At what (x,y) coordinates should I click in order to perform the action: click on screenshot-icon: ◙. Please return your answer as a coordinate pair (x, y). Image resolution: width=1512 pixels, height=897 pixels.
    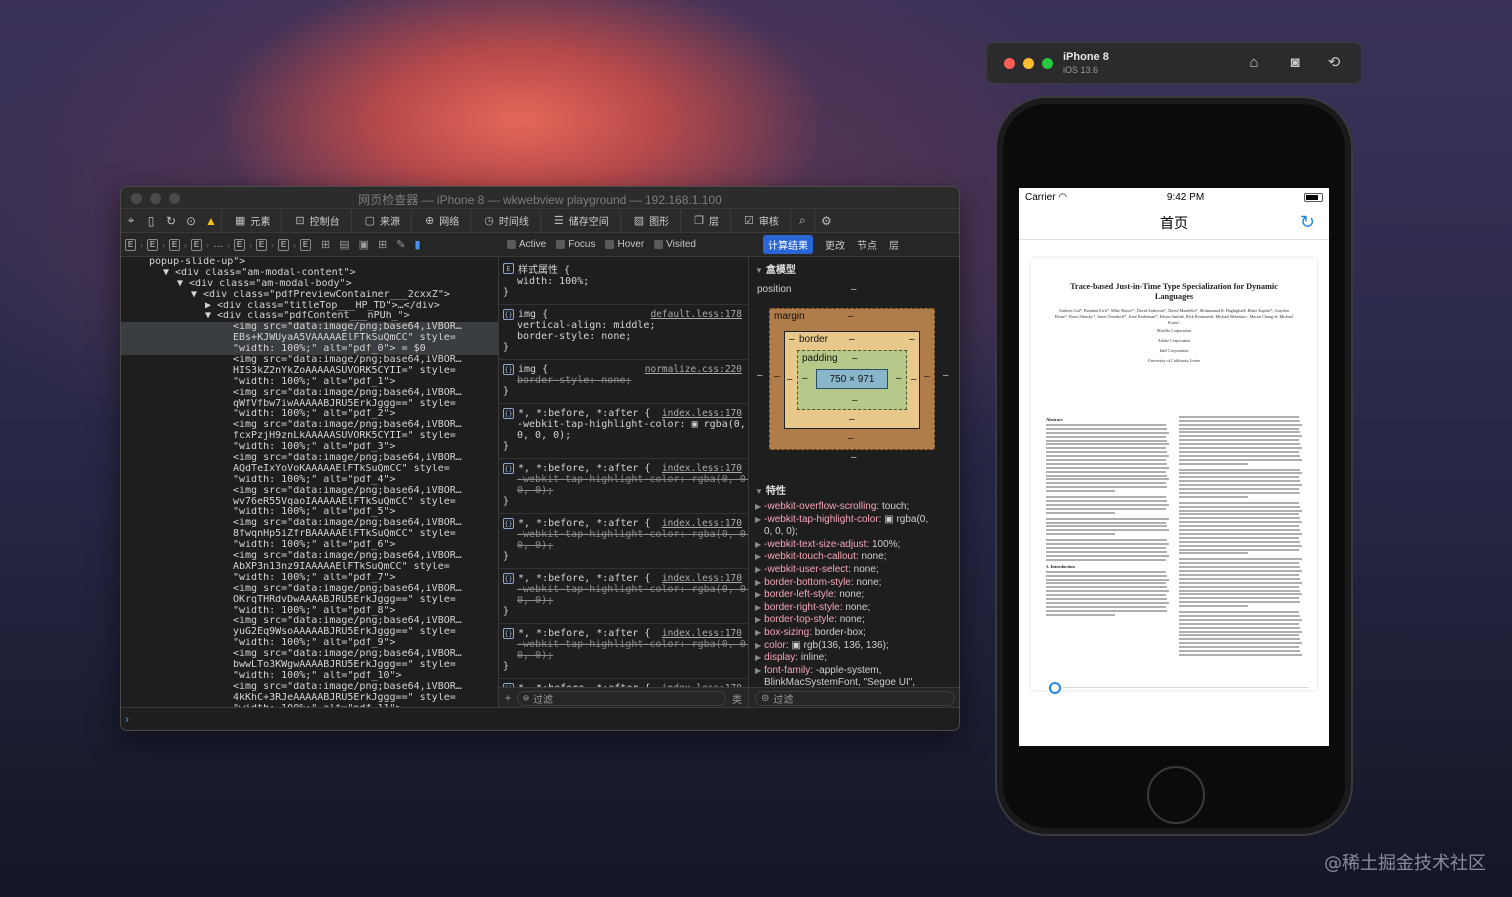
    Looking at the image, I should click on (1295, 63).